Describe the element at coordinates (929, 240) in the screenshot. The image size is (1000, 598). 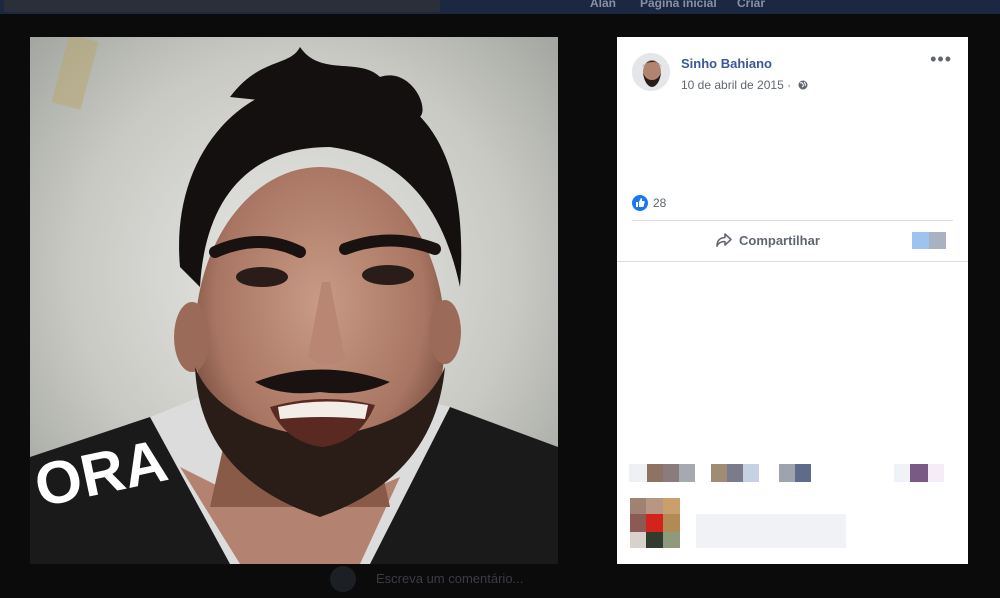
I see `audience-selector` at that location.